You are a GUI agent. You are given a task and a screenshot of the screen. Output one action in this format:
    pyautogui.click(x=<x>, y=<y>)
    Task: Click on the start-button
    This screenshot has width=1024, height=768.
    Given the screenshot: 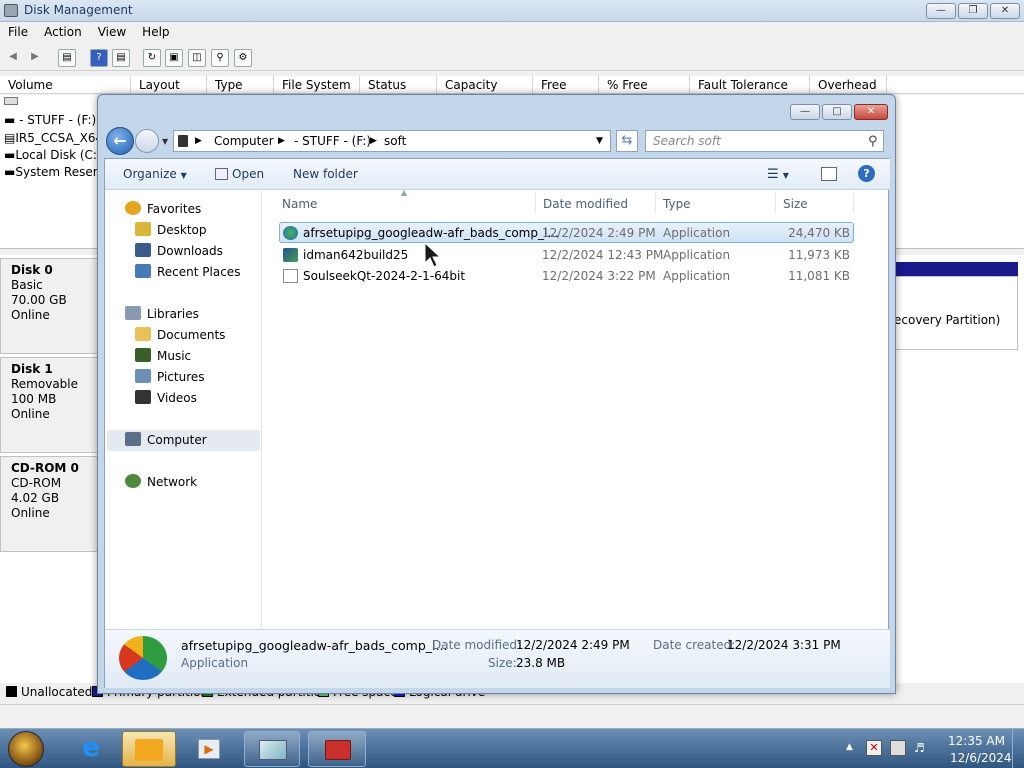 What is the action you would take?
    pyautogui.click(x=26, y=749)
    